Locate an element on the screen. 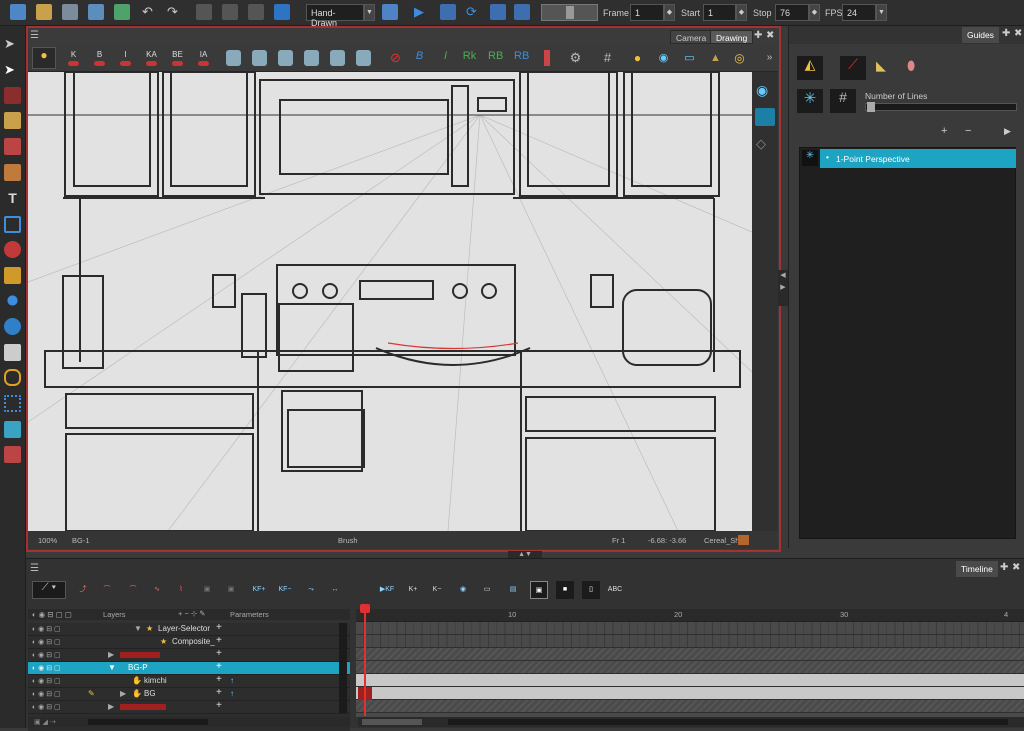  playhead-handle is located at coordinates (365, 608).